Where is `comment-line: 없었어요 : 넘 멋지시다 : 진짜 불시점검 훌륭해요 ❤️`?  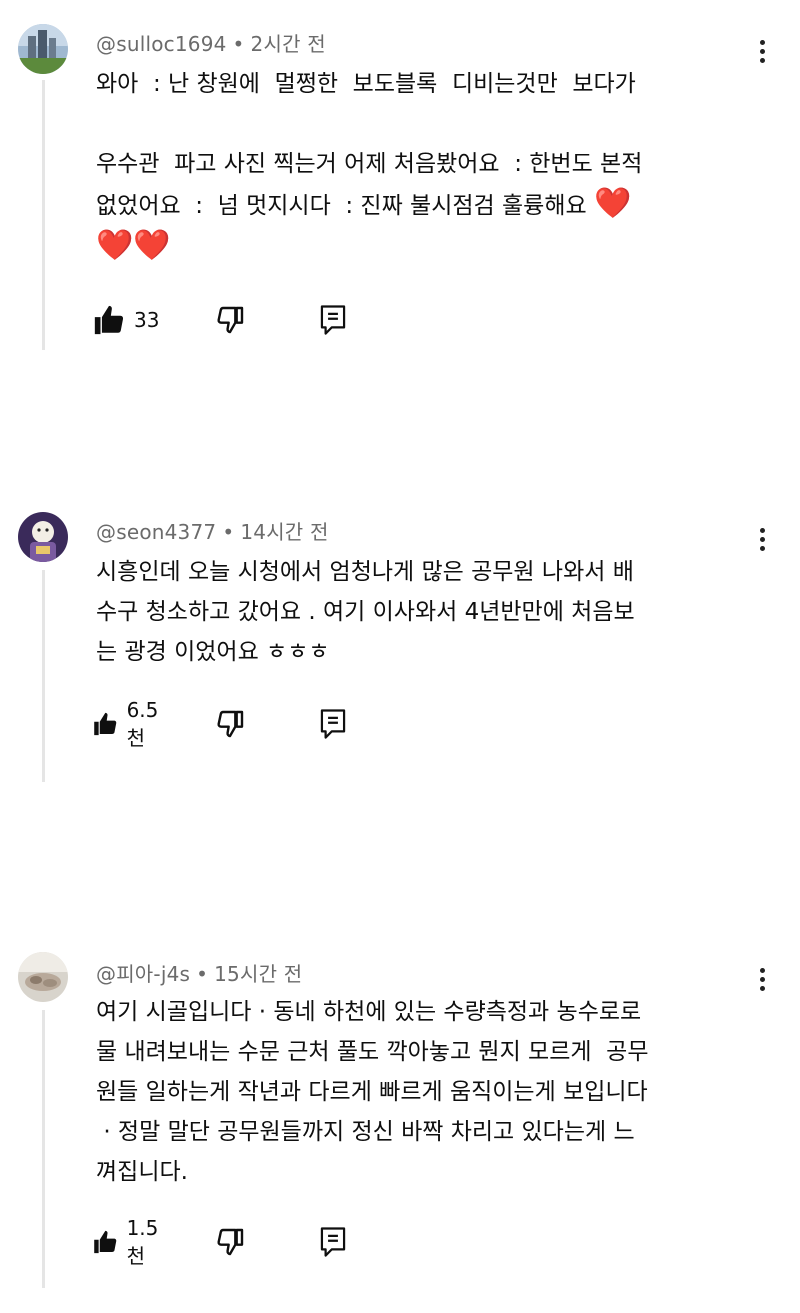
comment-line: 없었어요 : 넘 멋지시다 : 진짜 불시점검 훌륭해요 ❤️ is located at coordinates (428, 205).